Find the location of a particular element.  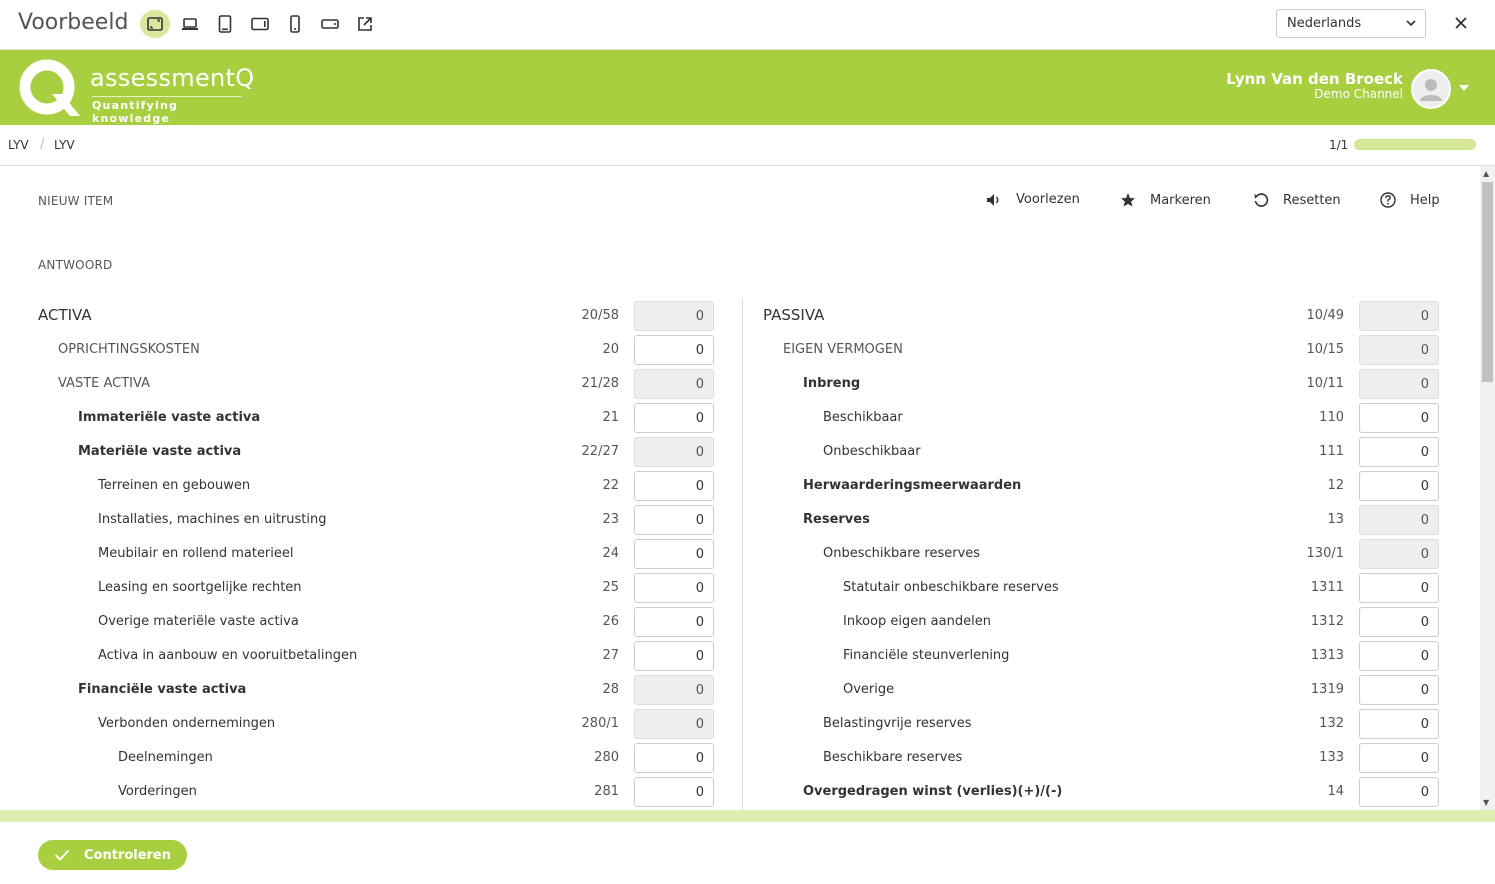

phone-portrait-view-button is located at coordinates (295, 24).